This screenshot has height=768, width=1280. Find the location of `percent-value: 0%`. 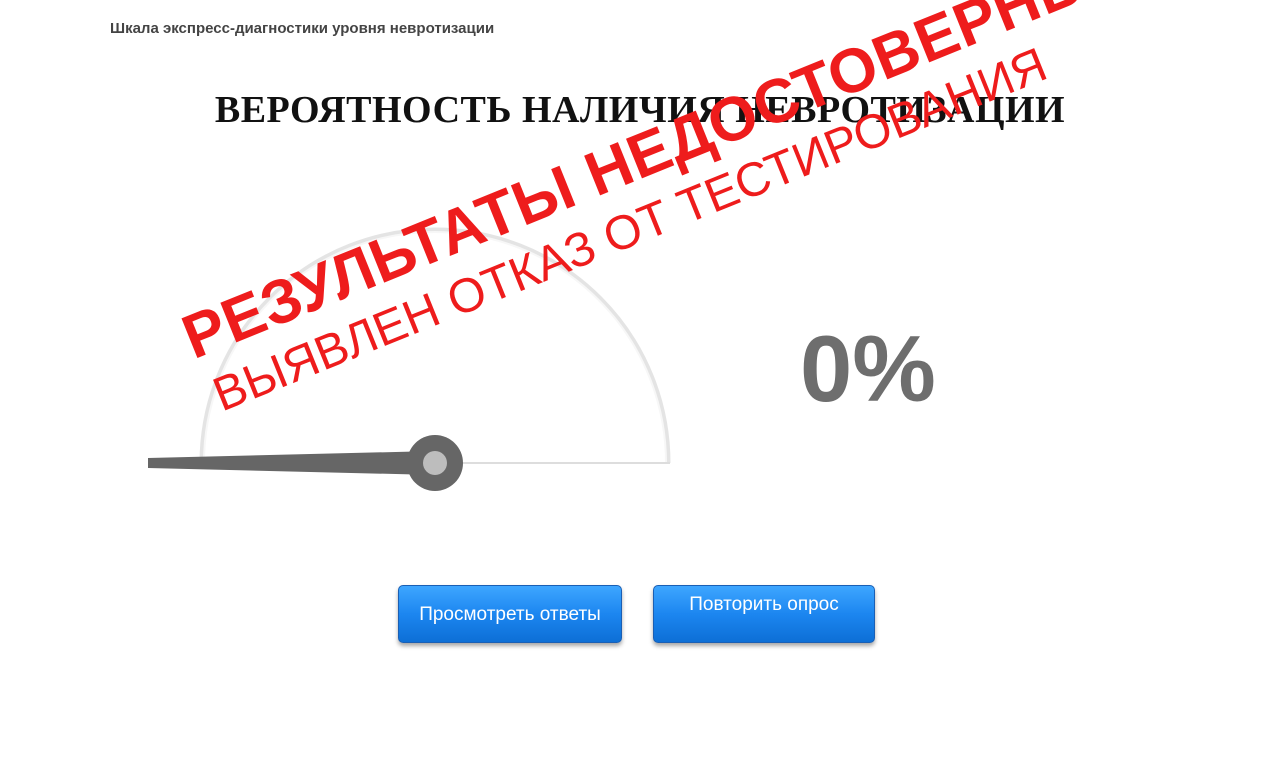

percent-value: 0% is located at coordinates (868, 368).